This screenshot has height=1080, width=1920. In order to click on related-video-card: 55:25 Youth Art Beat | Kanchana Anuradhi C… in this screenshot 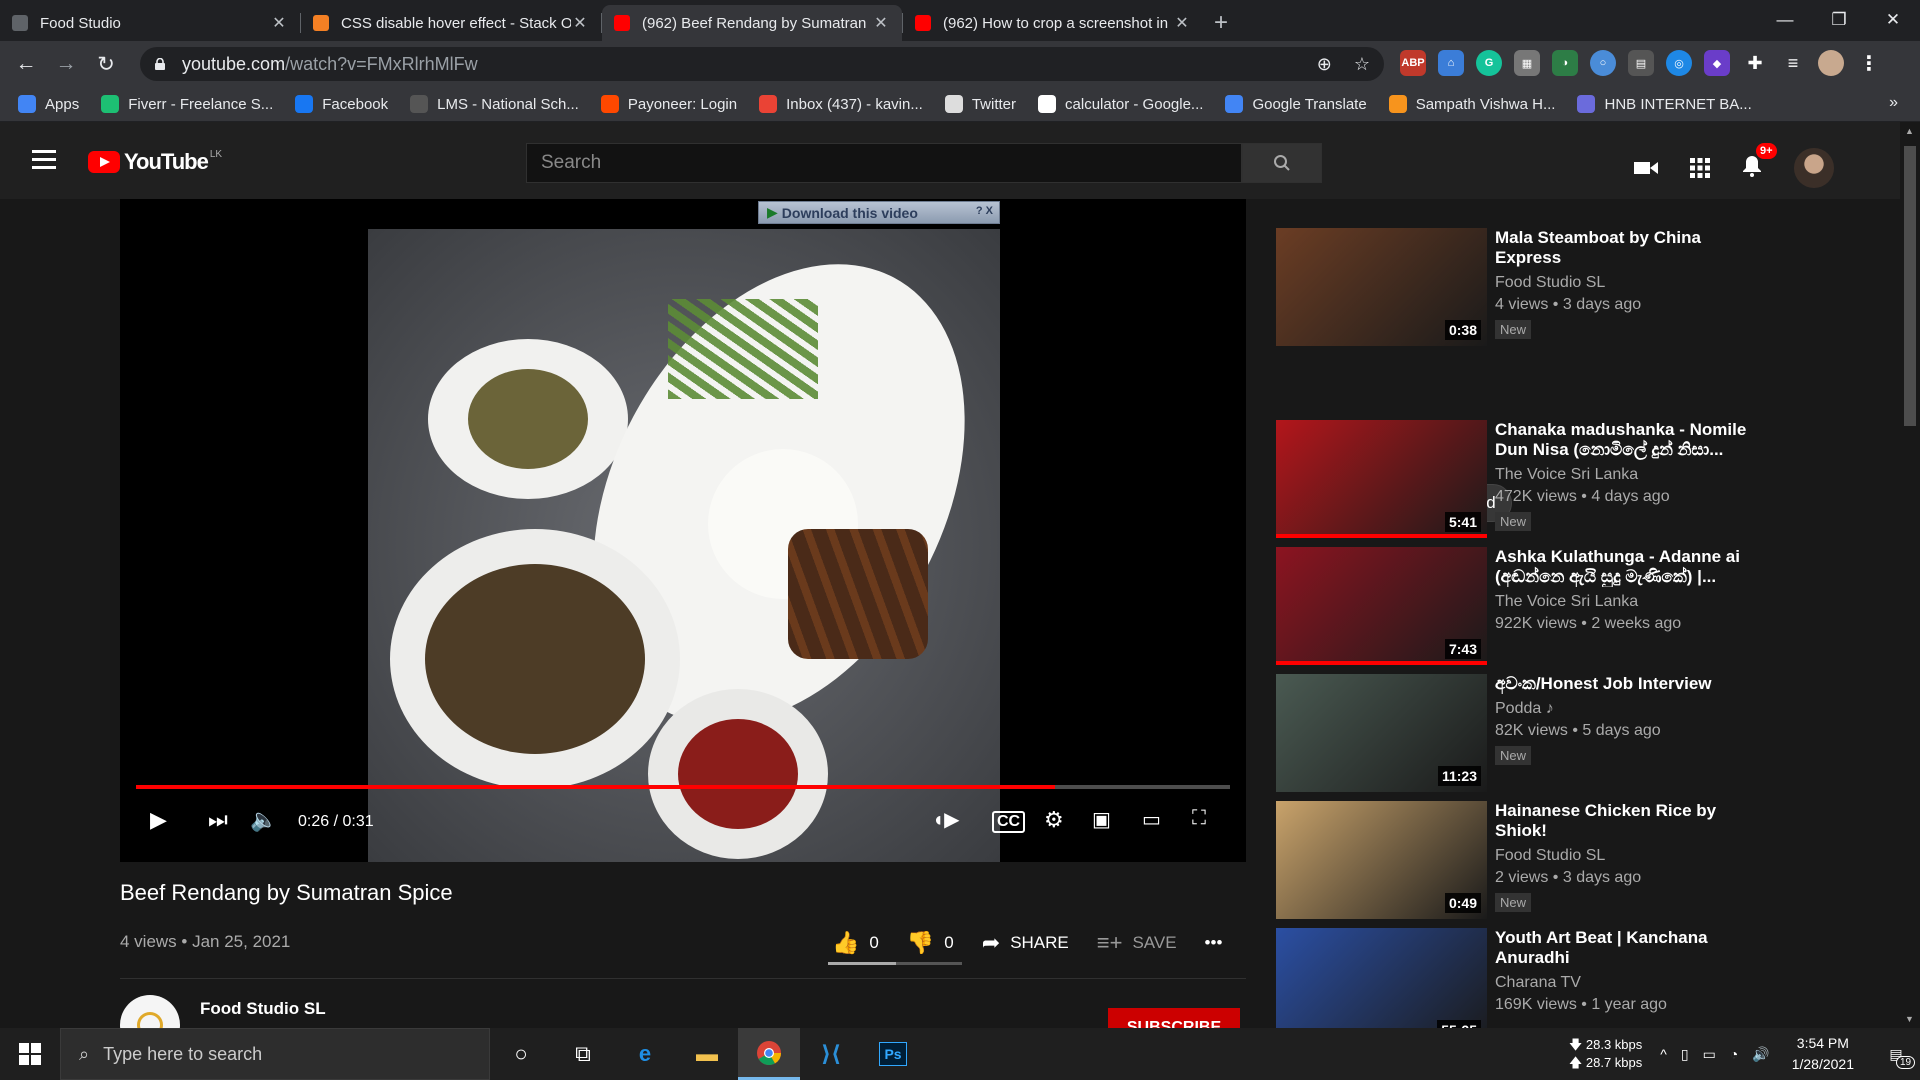, I will do `click(1516, 978)`.